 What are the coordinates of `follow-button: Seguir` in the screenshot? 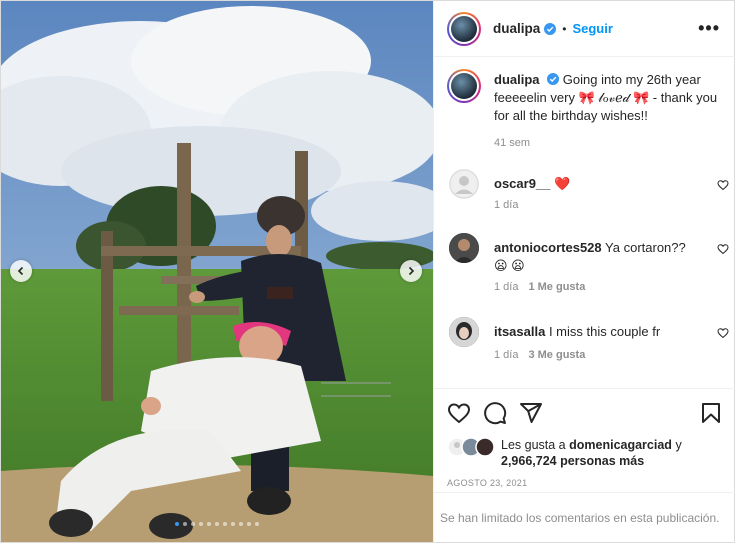 It's located at (592, 28).